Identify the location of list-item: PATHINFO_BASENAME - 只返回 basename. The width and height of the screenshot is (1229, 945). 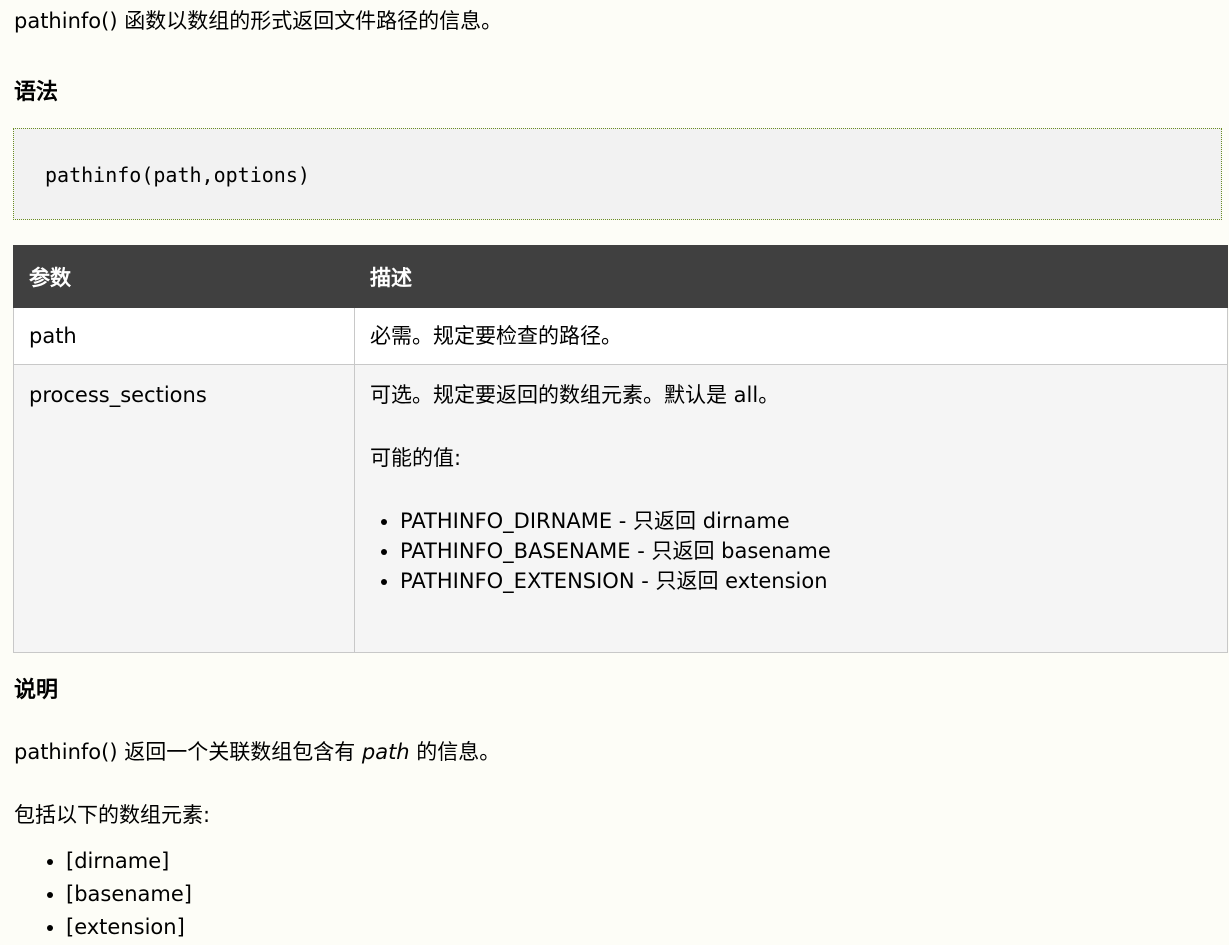
(806, 551).